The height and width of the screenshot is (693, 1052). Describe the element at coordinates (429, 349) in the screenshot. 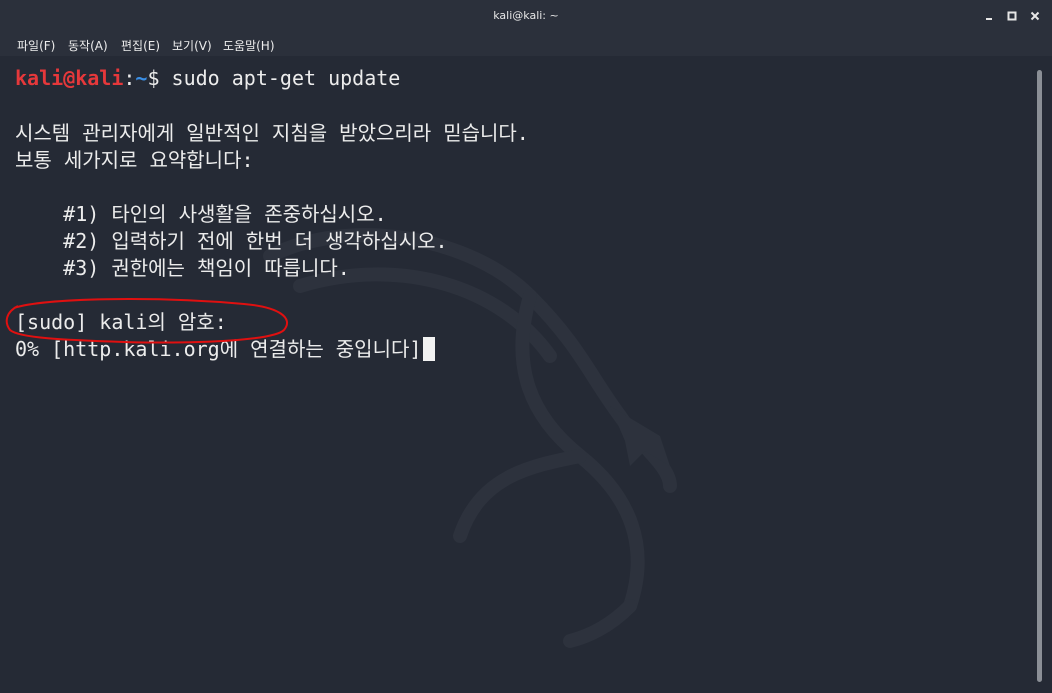

I see `text-cursor` at that location.